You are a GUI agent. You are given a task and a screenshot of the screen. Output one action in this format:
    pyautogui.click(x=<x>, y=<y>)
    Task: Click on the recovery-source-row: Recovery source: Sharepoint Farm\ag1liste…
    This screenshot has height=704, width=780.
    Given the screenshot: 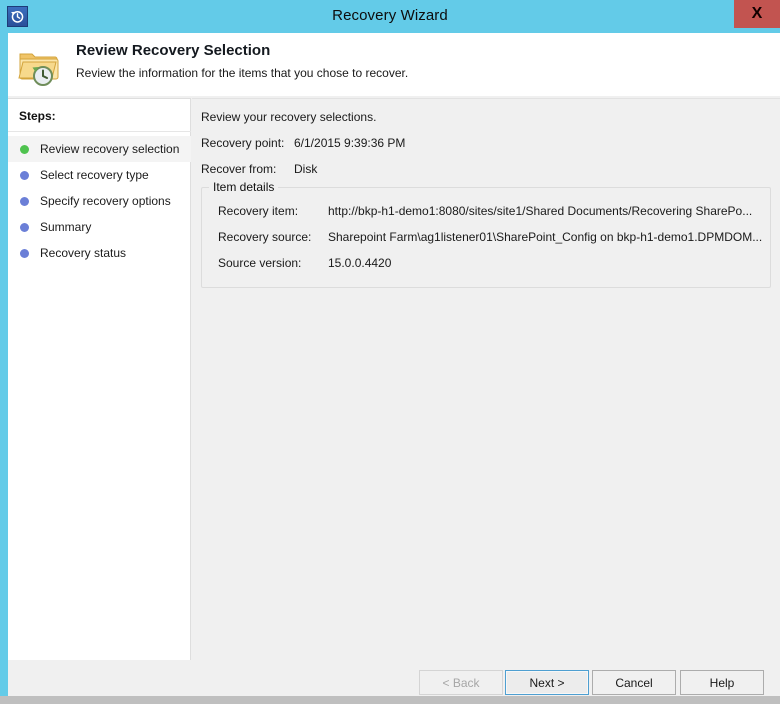 What is the action you would take?
    pyautogui.click(x=490, y=237)
    